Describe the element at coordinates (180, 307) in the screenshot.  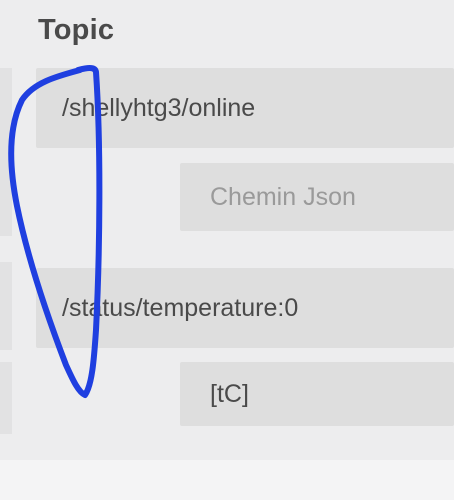
I see `topic-input-value: /status/temperature:0` at that location.